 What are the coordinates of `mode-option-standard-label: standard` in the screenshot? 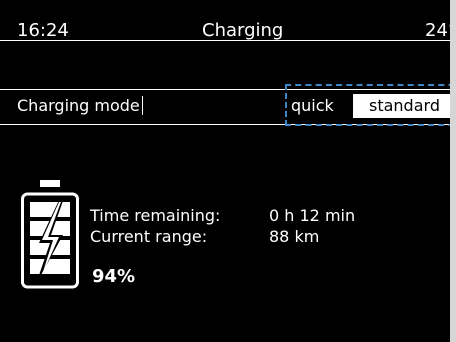 It's located at (404, 105).